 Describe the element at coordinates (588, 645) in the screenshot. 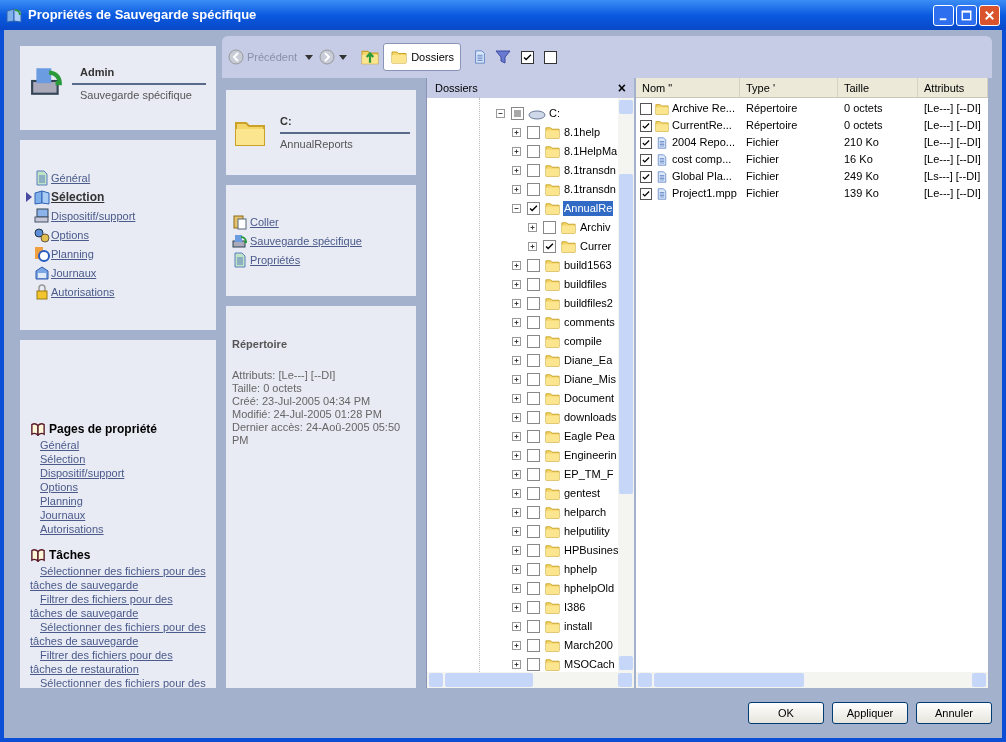

I see `tree-item: March200` at that location.